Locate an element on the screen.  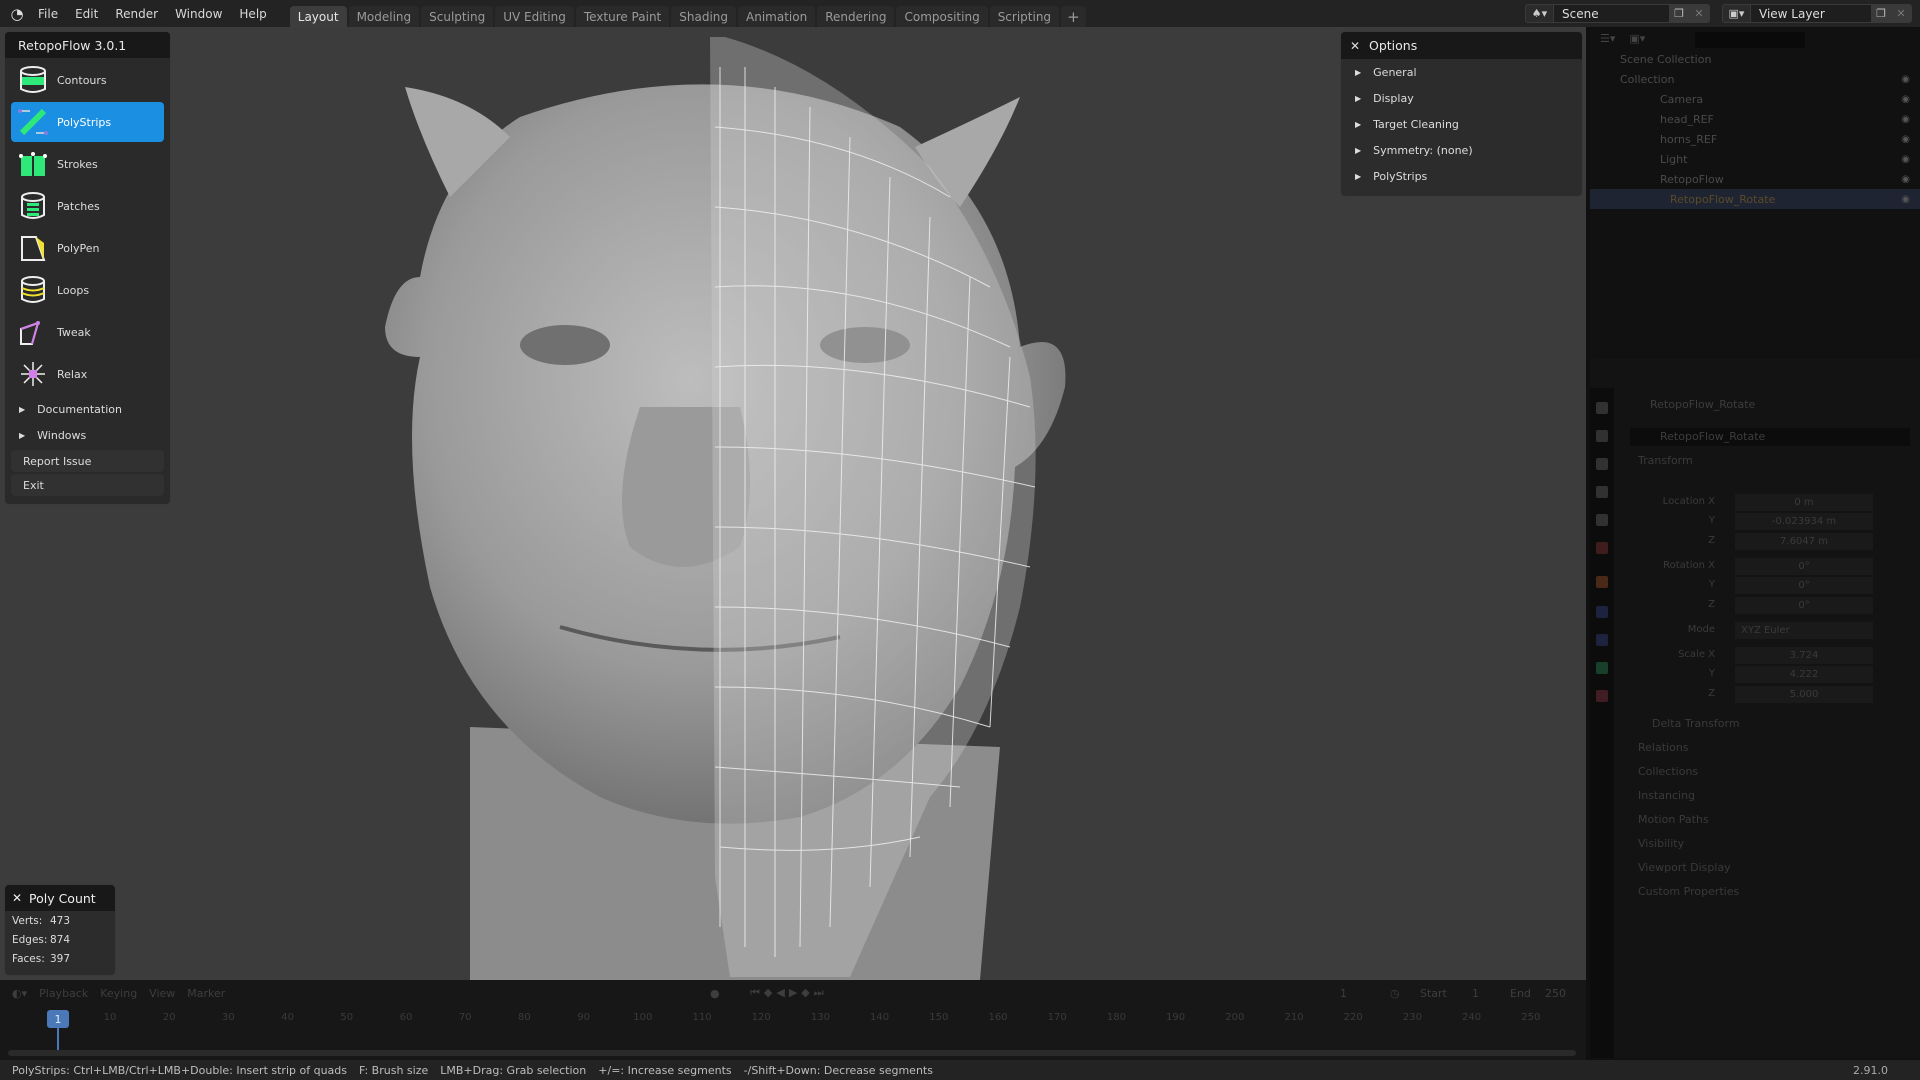
blender-logo-icon: ◔ is located at coordinates (17, 13).